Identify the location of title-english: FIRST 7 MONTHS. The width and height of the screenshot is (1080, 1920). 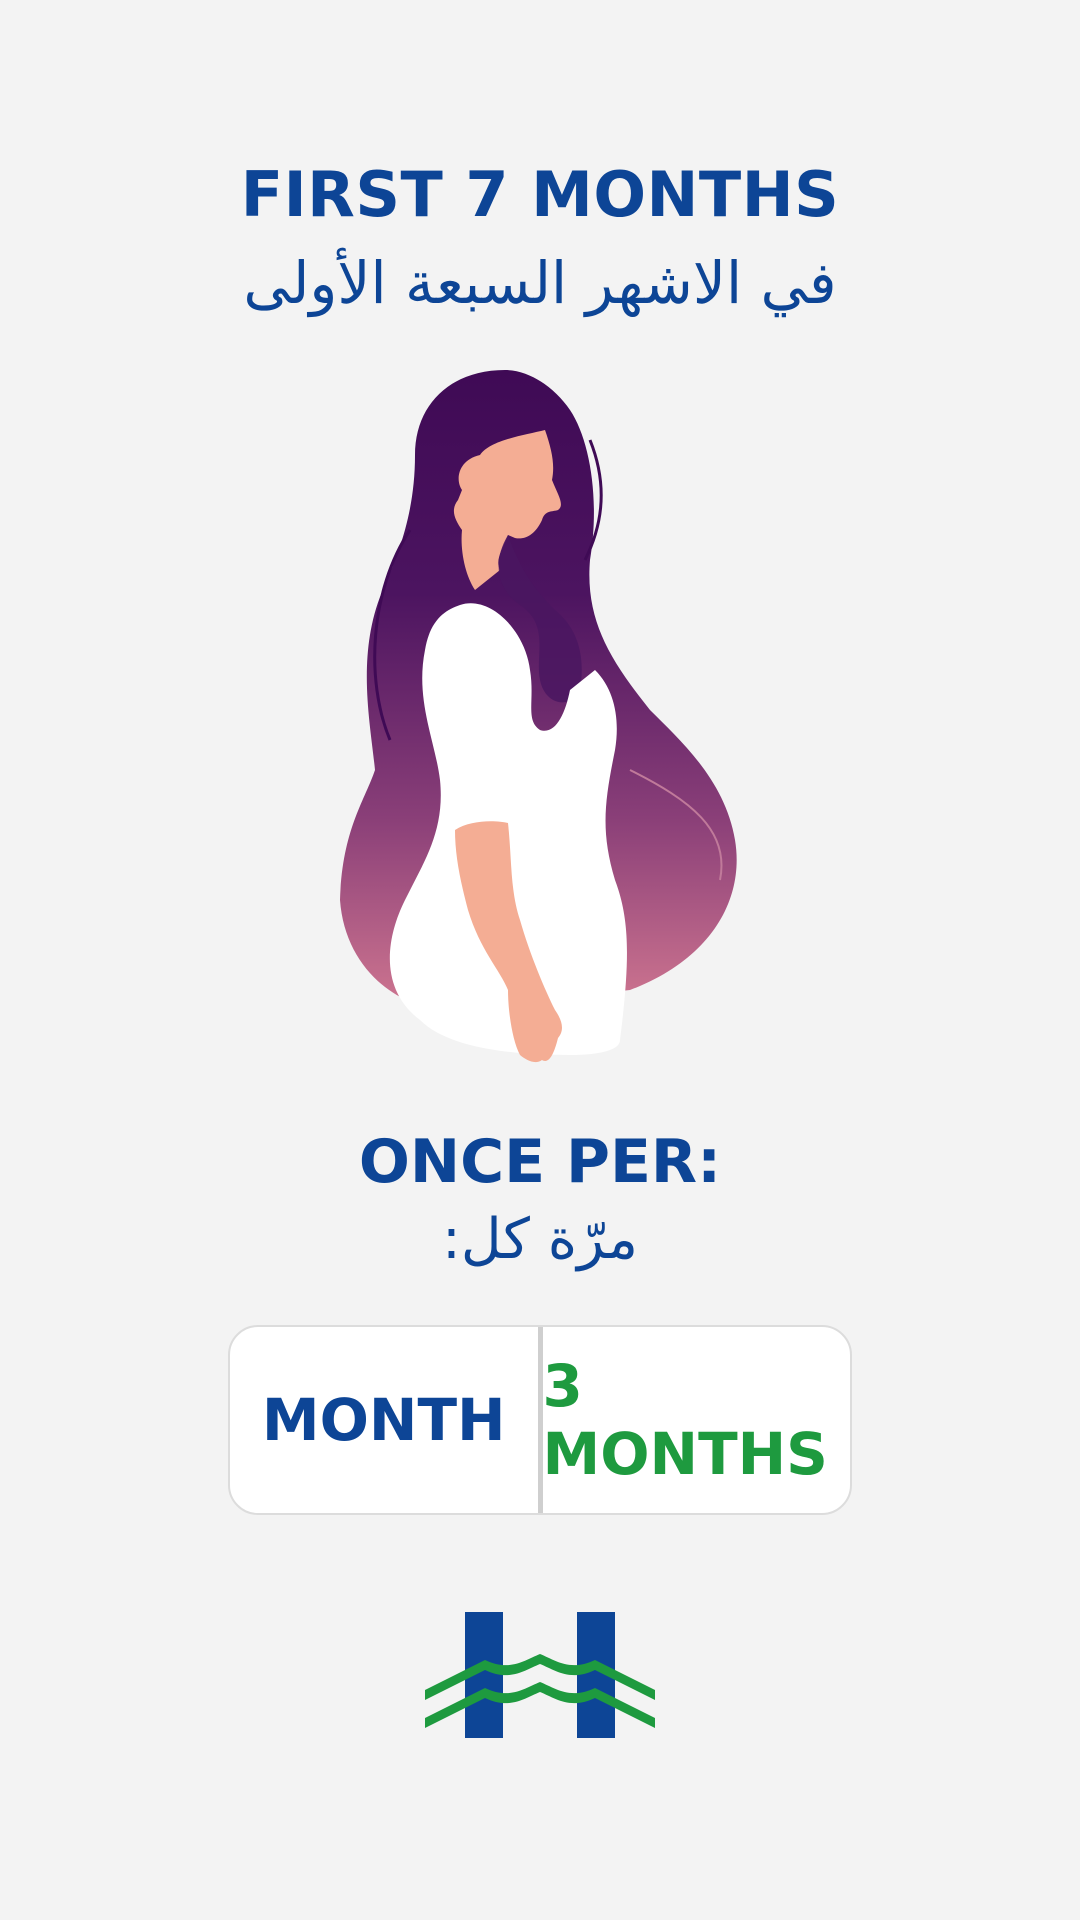
(540, 194).